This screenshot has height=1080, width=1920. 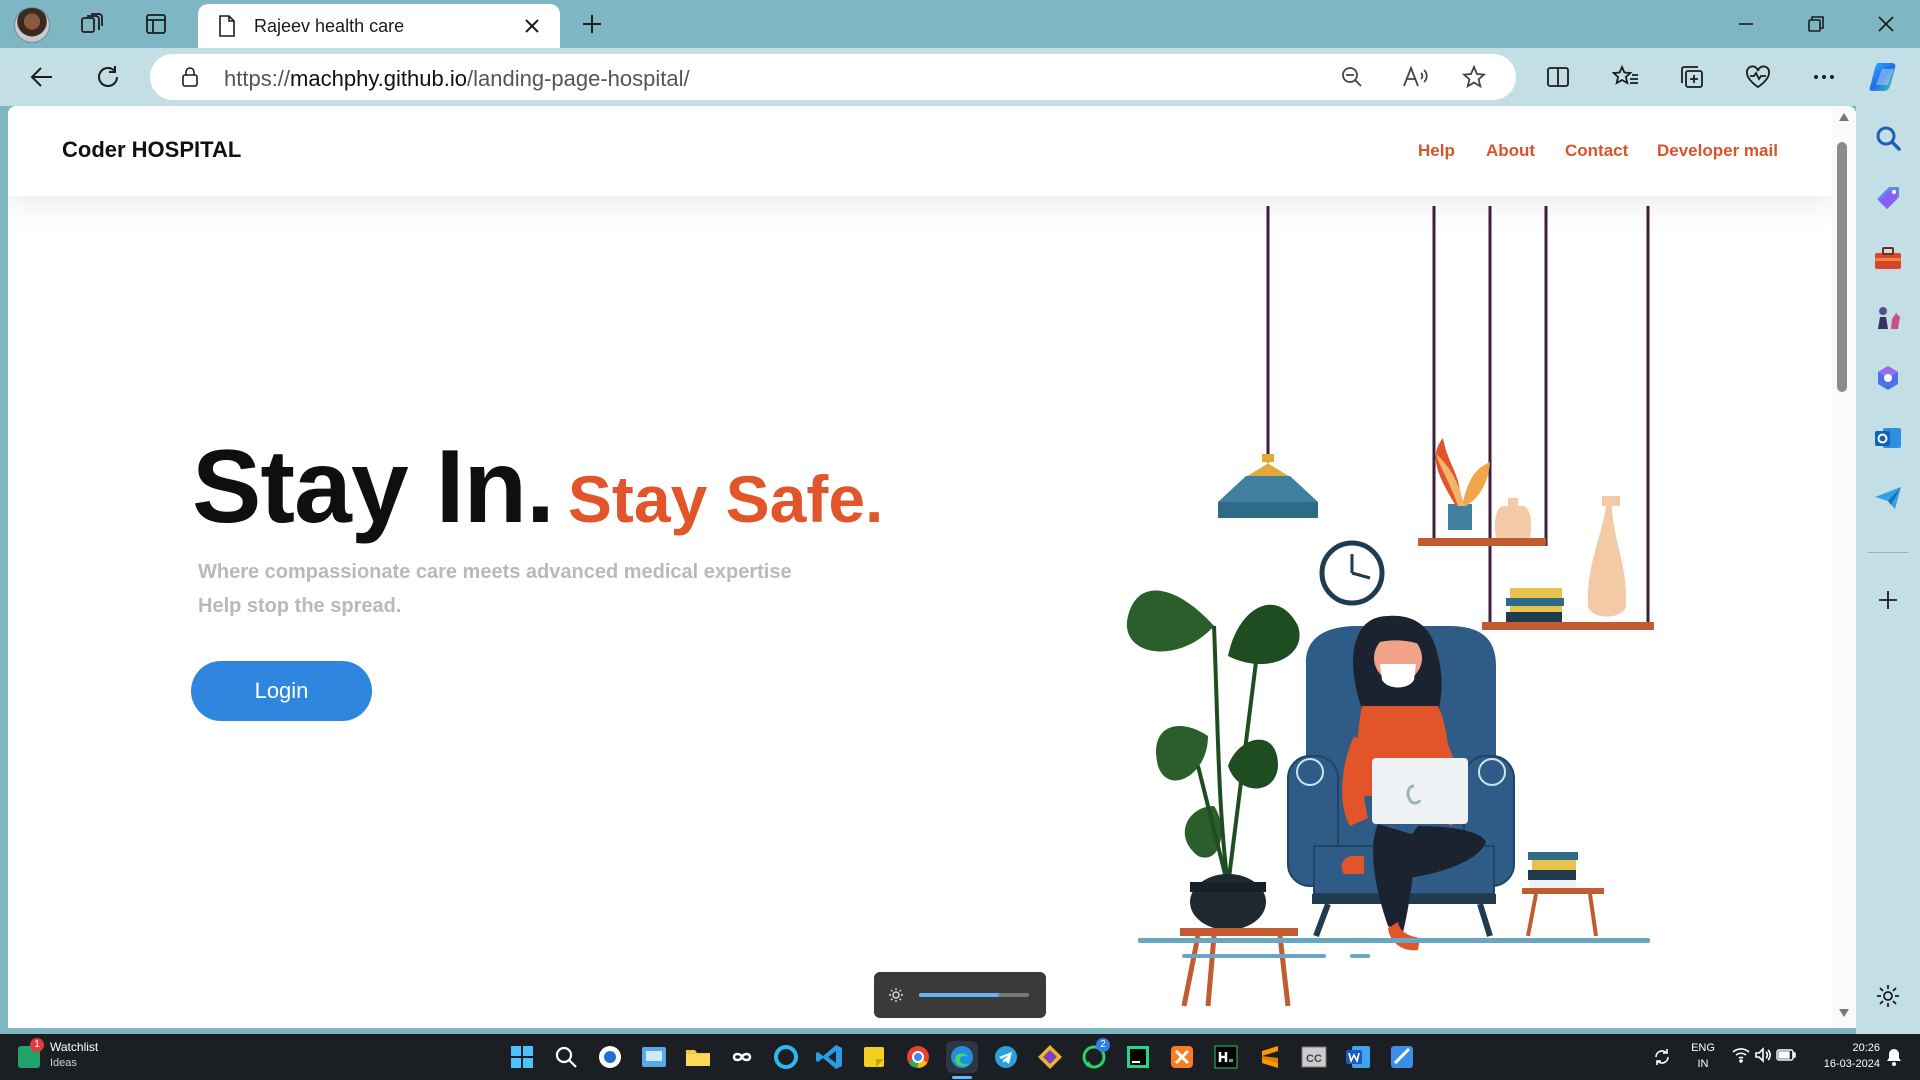 What do you see at coordinates (654, 1057) in the screenshot?
I see `terminal-app-icon` at bounding box center [654, 1057].